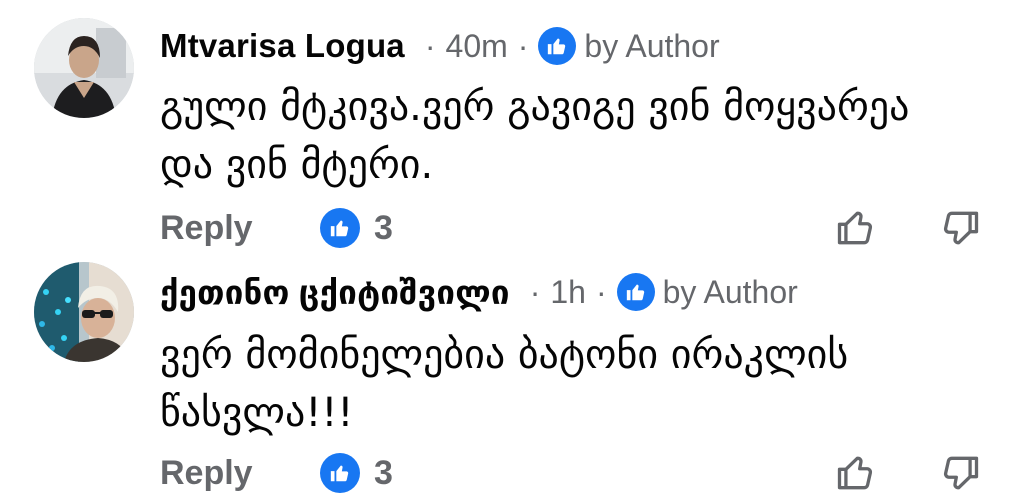 The width and height of the screenshot is (1024, 500). Describe the element at coordinates (568, 292) in the screenshot. I see `timestamp: 1h` at that location.